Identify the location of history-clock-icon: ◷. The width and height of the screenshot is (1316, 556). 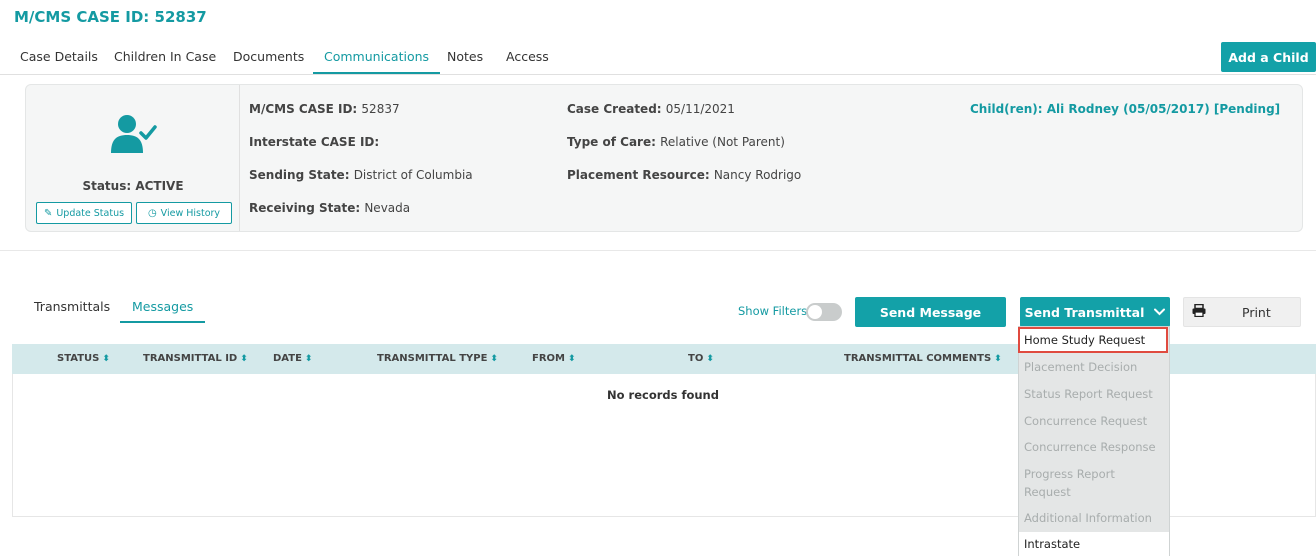
(152, 213).